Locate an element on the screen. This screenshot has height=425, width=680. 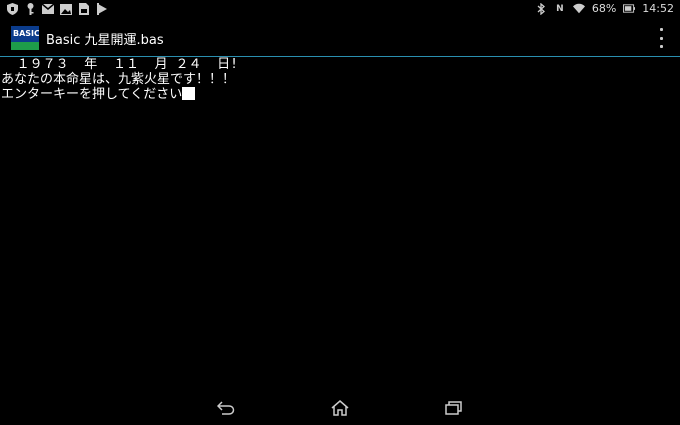
mail-icon is located at coordinates (48, 9).